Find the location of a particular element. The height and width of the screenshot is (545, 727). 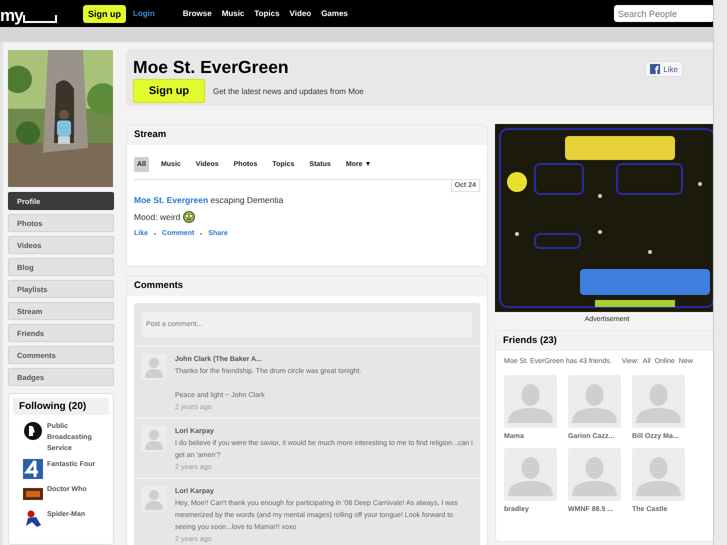

post-text: escaping Dementia is located at coordinates (247, 200).